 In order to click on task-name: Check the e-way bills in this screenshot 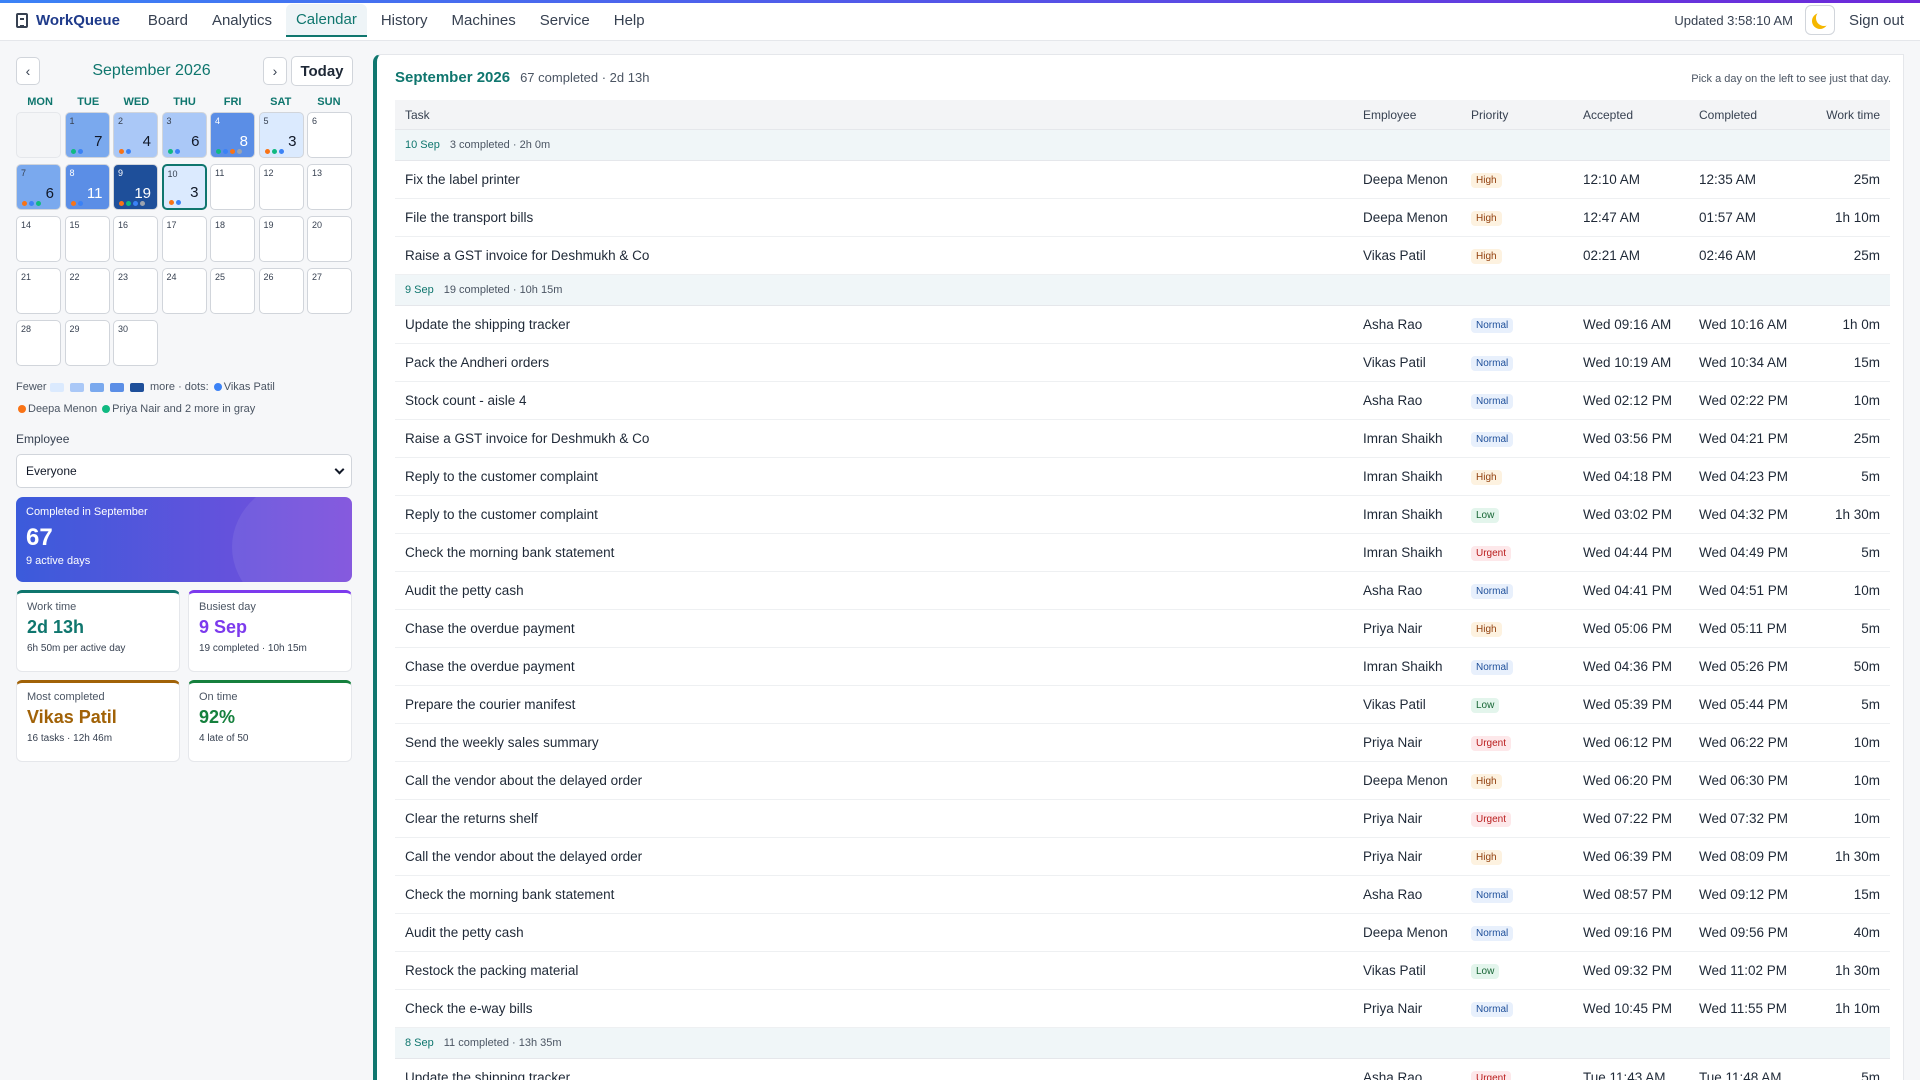, I will do `click(469, 1008)`.